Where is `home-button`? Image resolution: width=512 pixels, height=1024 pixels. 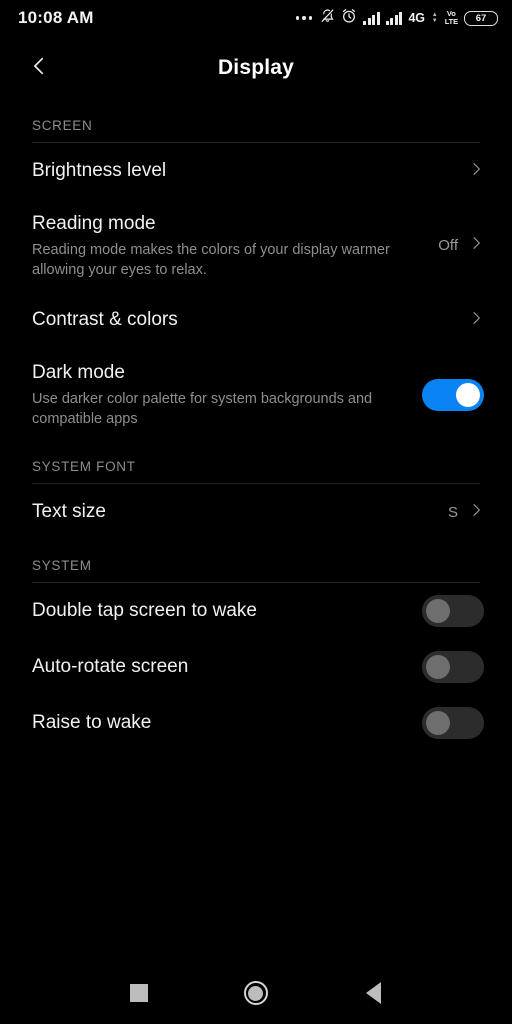 home-button is located at coordinates (256, 993).